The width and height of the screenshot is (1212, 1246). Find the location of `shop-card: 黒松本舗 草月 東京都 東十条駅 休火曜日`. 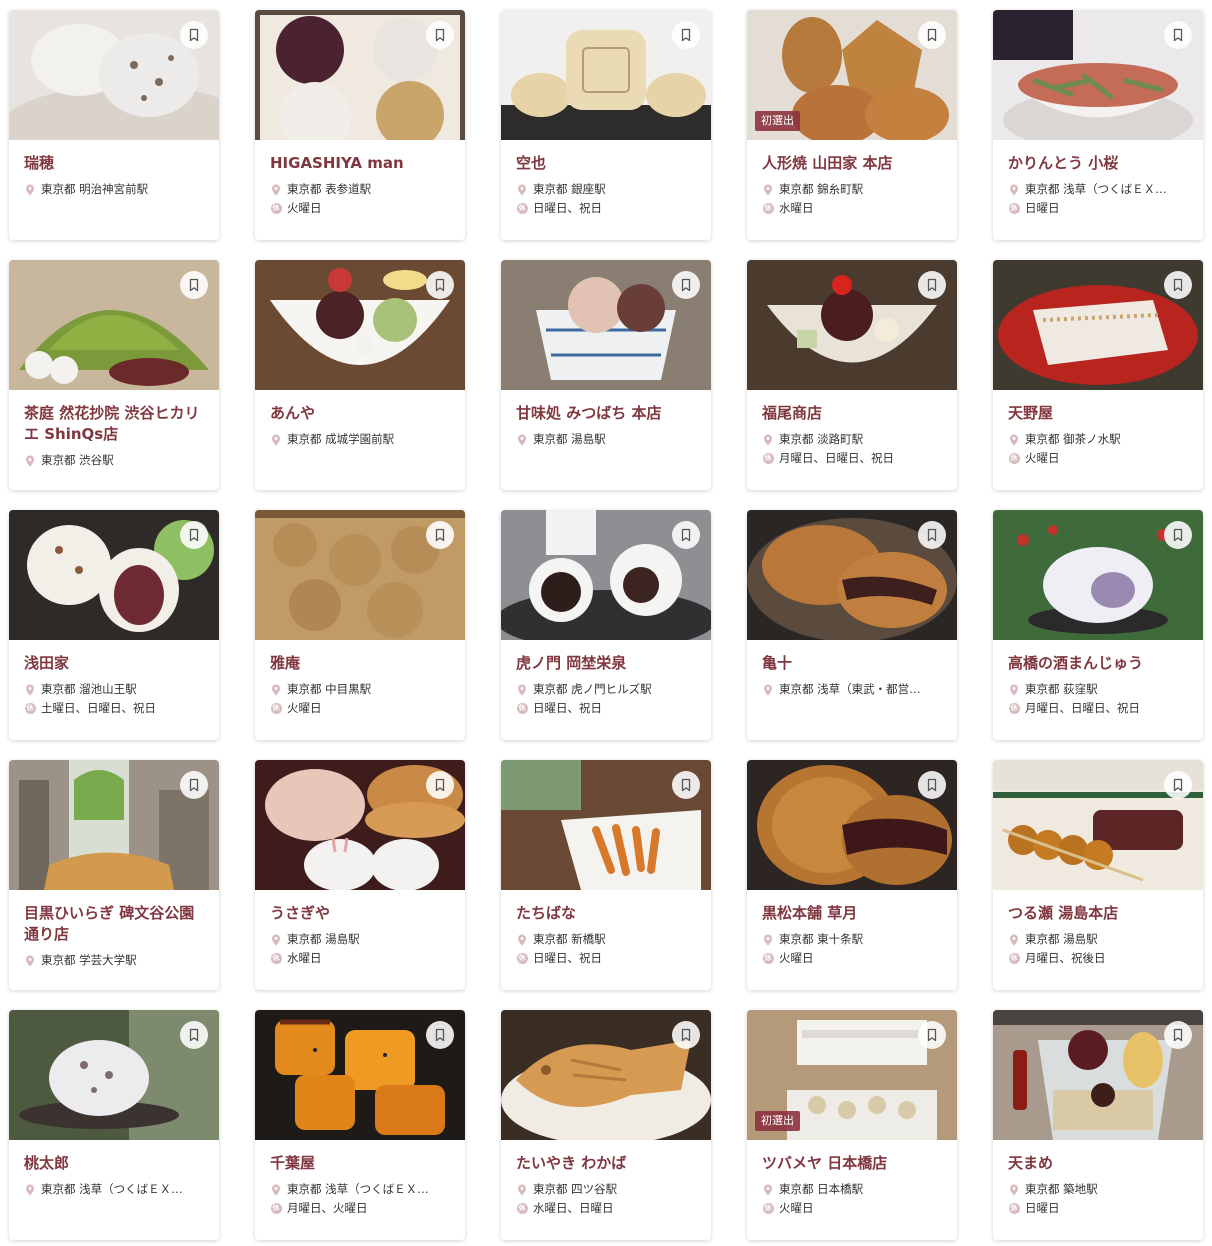

shop-card: 黒松本舗 草月 東京都 東十条駅 休火曜日 is located at coordinates (852, 875).